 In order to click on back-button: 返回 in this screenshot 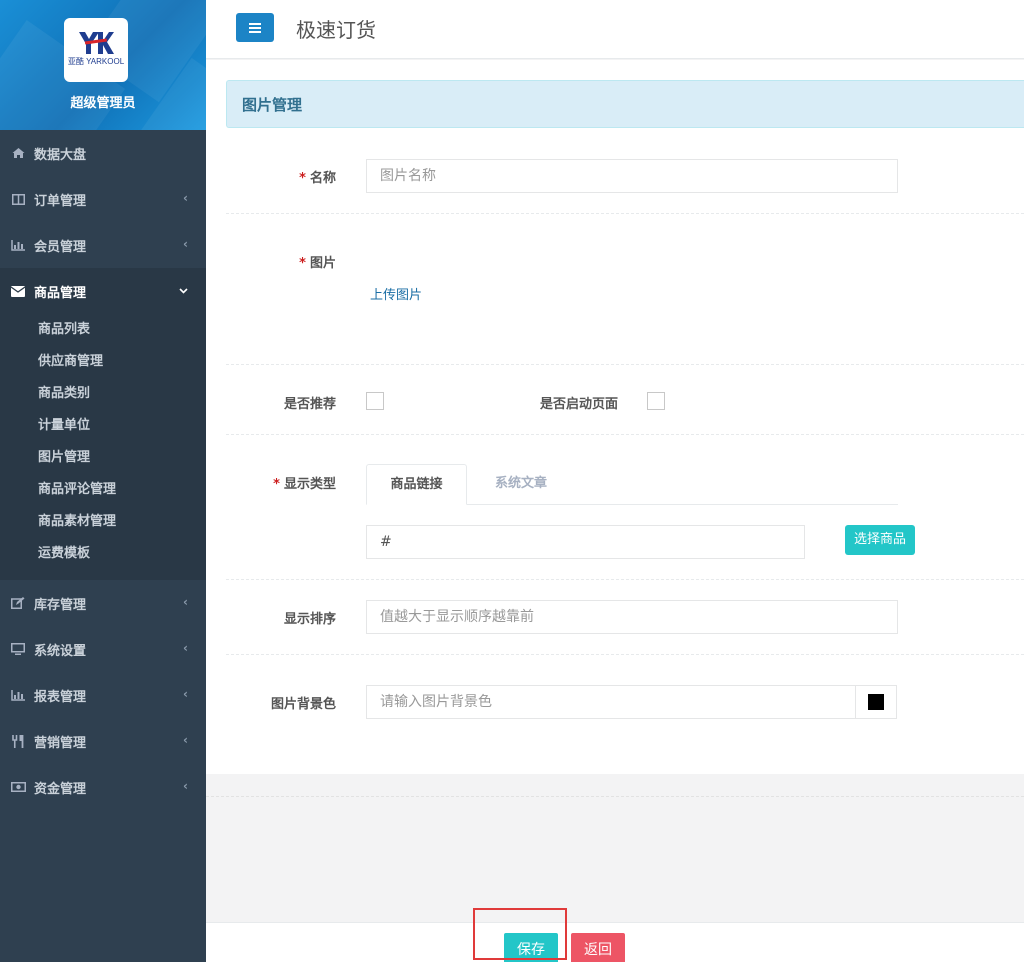, I will do `click(598, 947)`.